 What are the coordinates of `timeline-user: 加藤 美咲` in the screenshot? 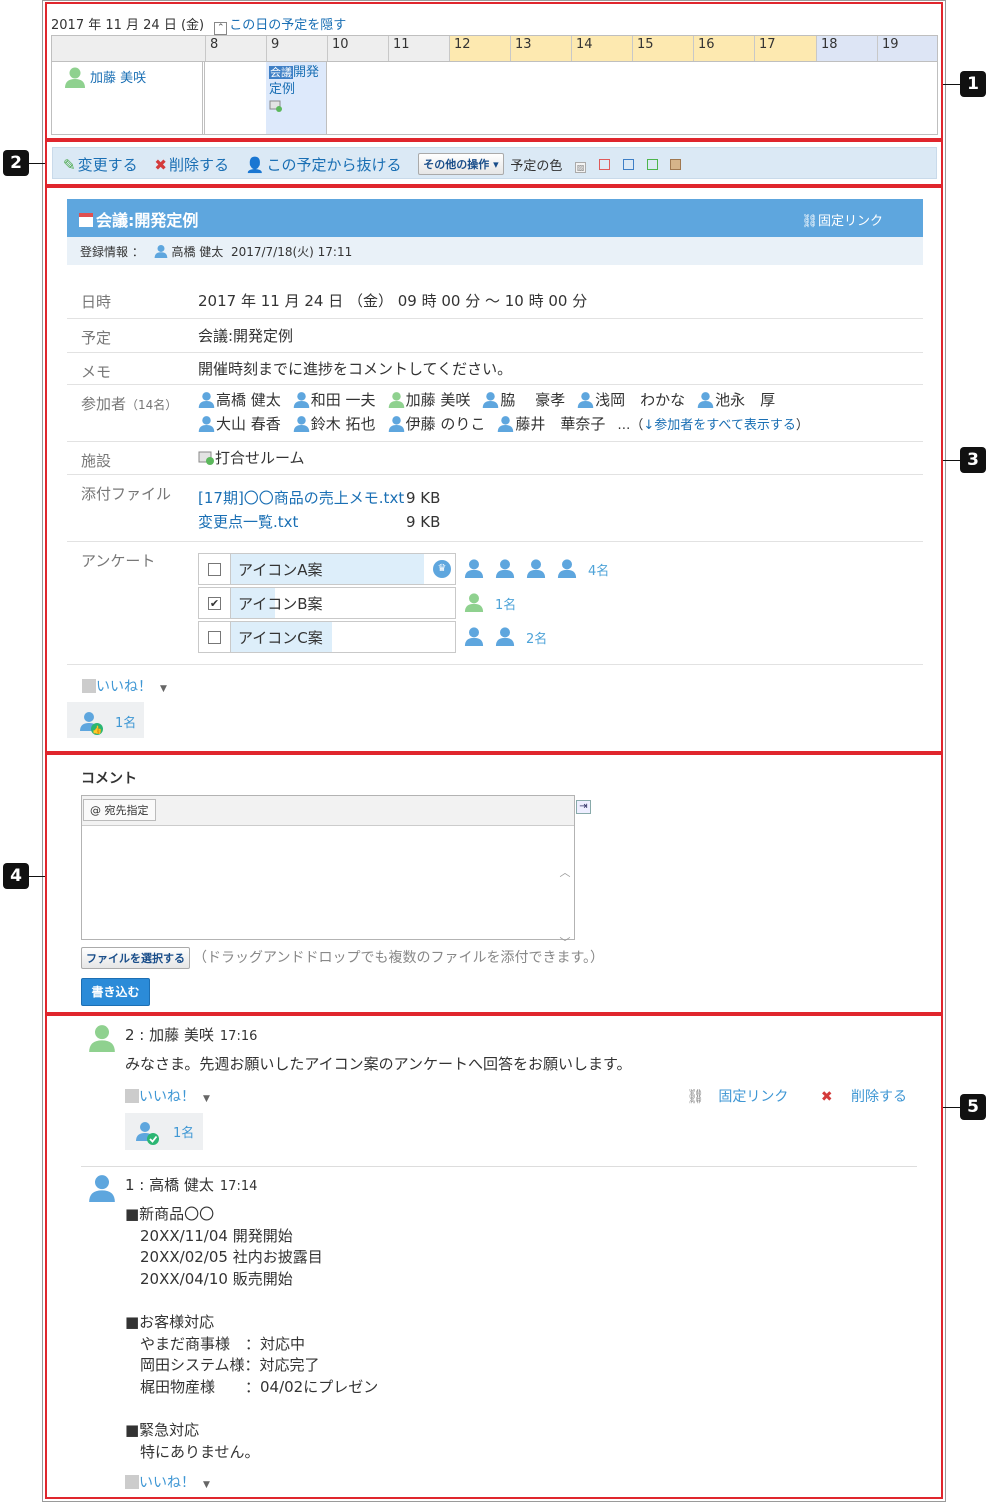 It's located at (105, 77).